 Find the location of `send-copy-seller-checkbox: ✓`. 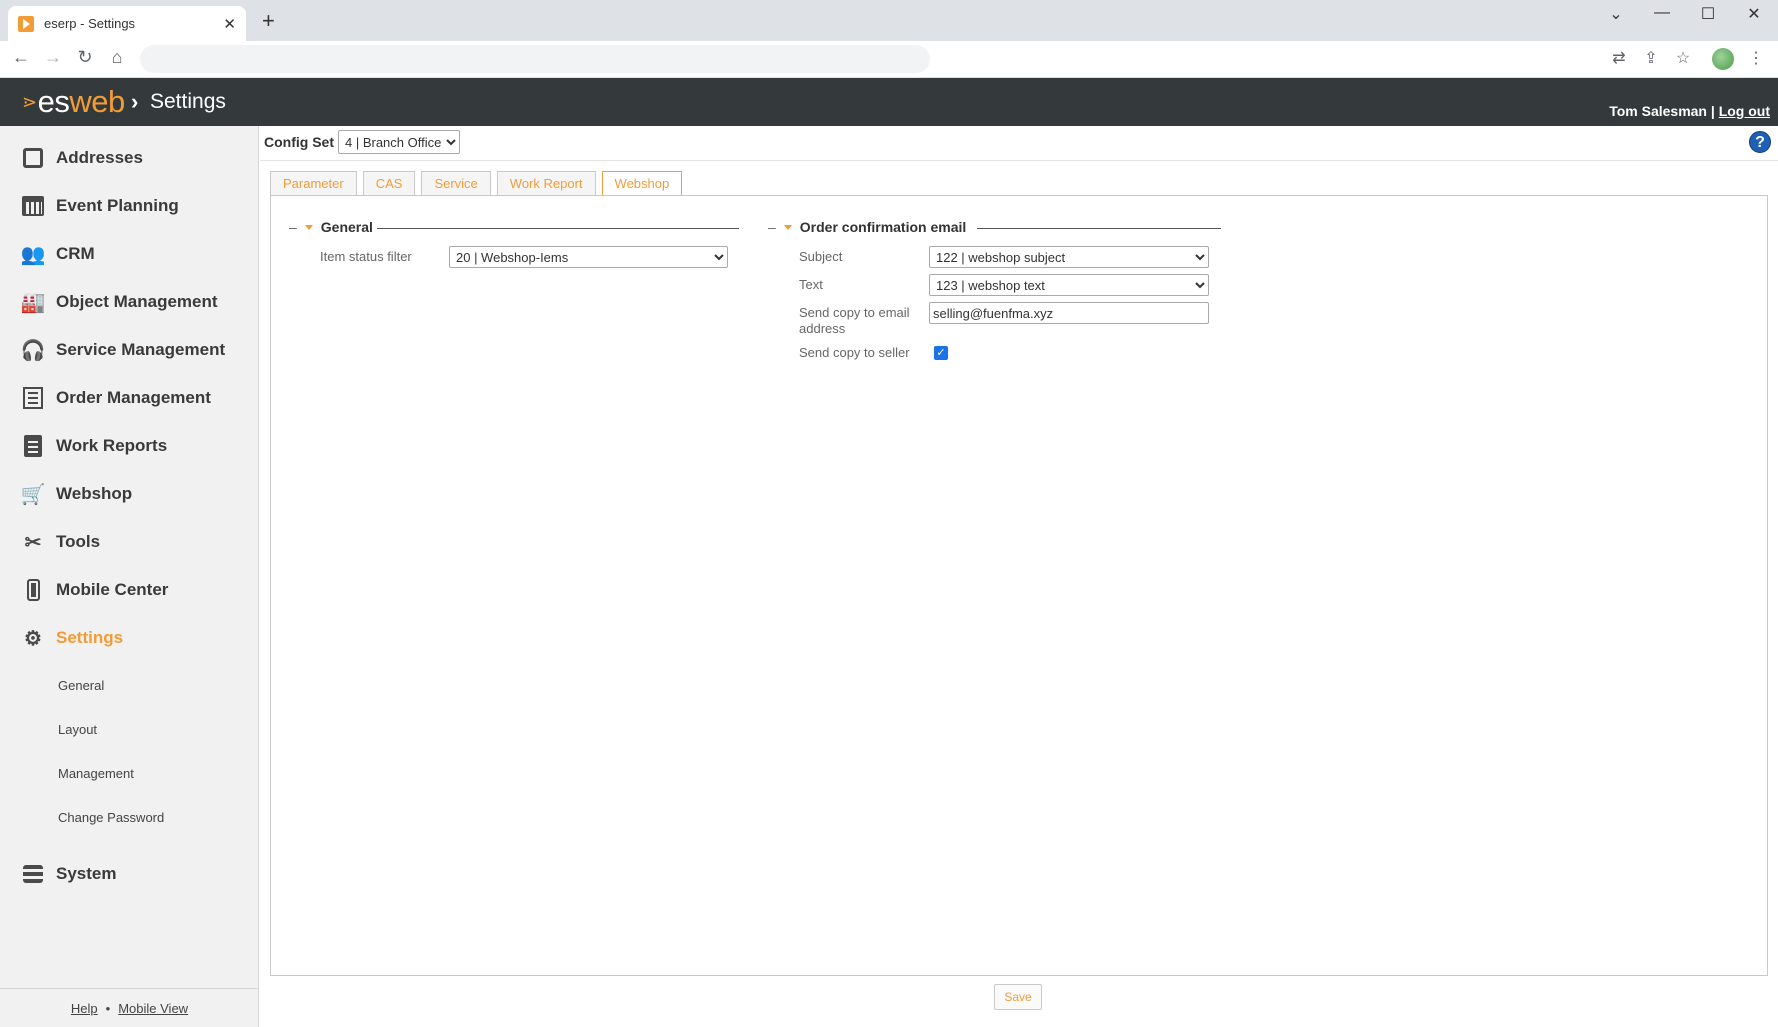

send-copy-seller-checkbox: ✓ is located at coordinates (941, 353).